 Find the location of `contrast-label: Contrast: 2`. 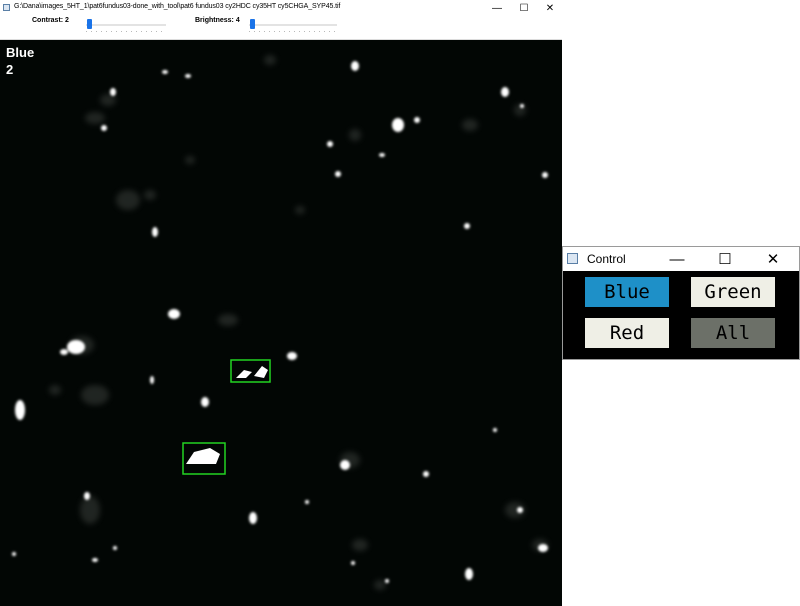

contrast-label: Contrast: 2 is located at coordinates (50, 20).